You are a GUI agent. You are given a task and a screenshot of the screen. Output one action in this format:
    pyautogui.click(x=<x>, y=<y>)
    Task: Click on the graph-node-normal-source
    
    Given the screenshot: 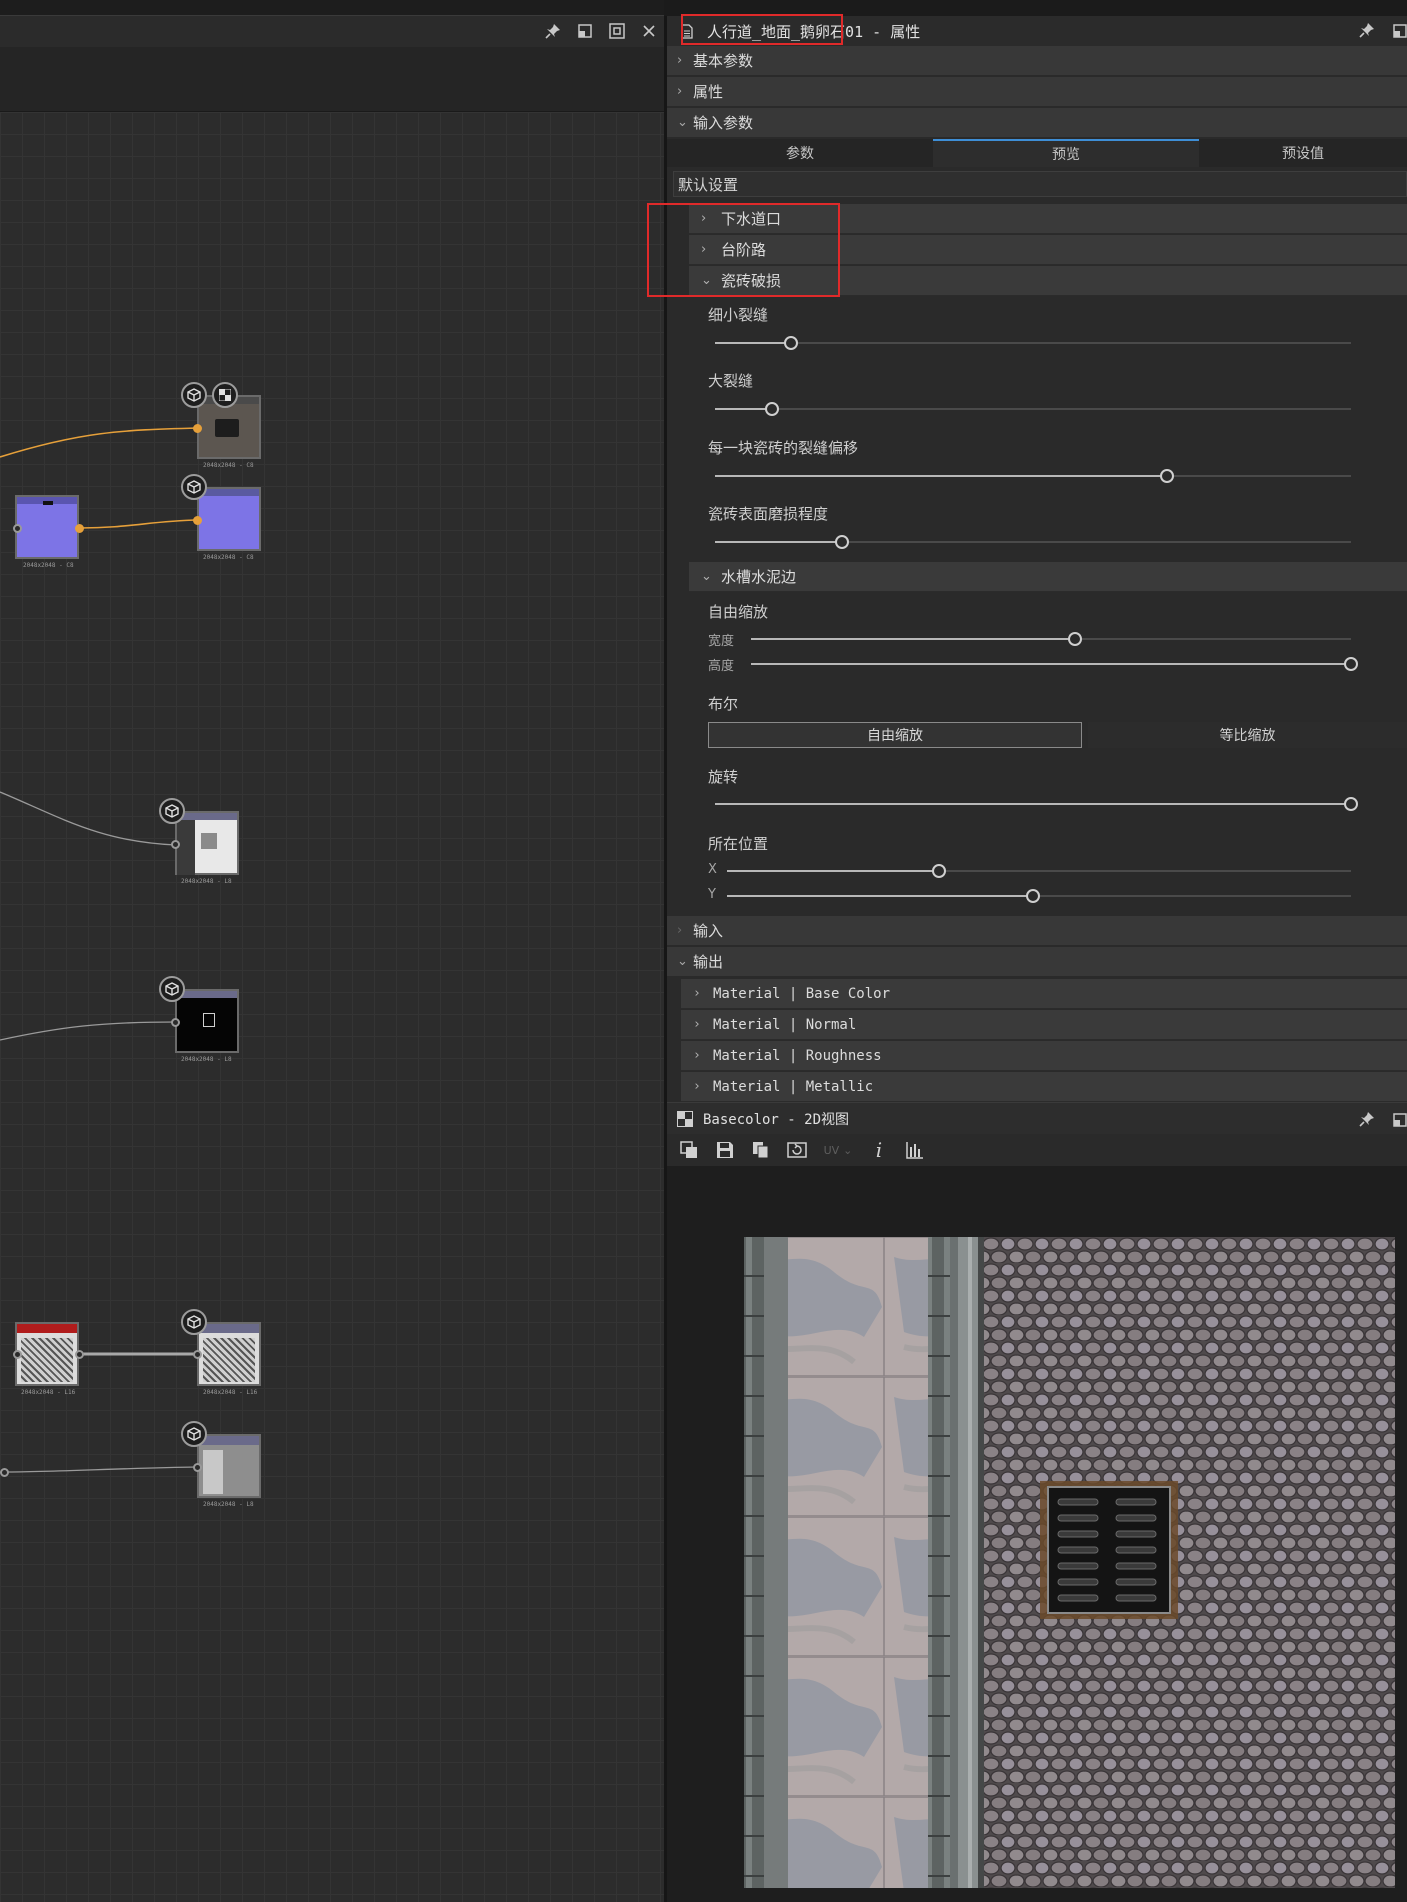 What is the action you would take?
    pyautogui.click(x=47, y=527)
    